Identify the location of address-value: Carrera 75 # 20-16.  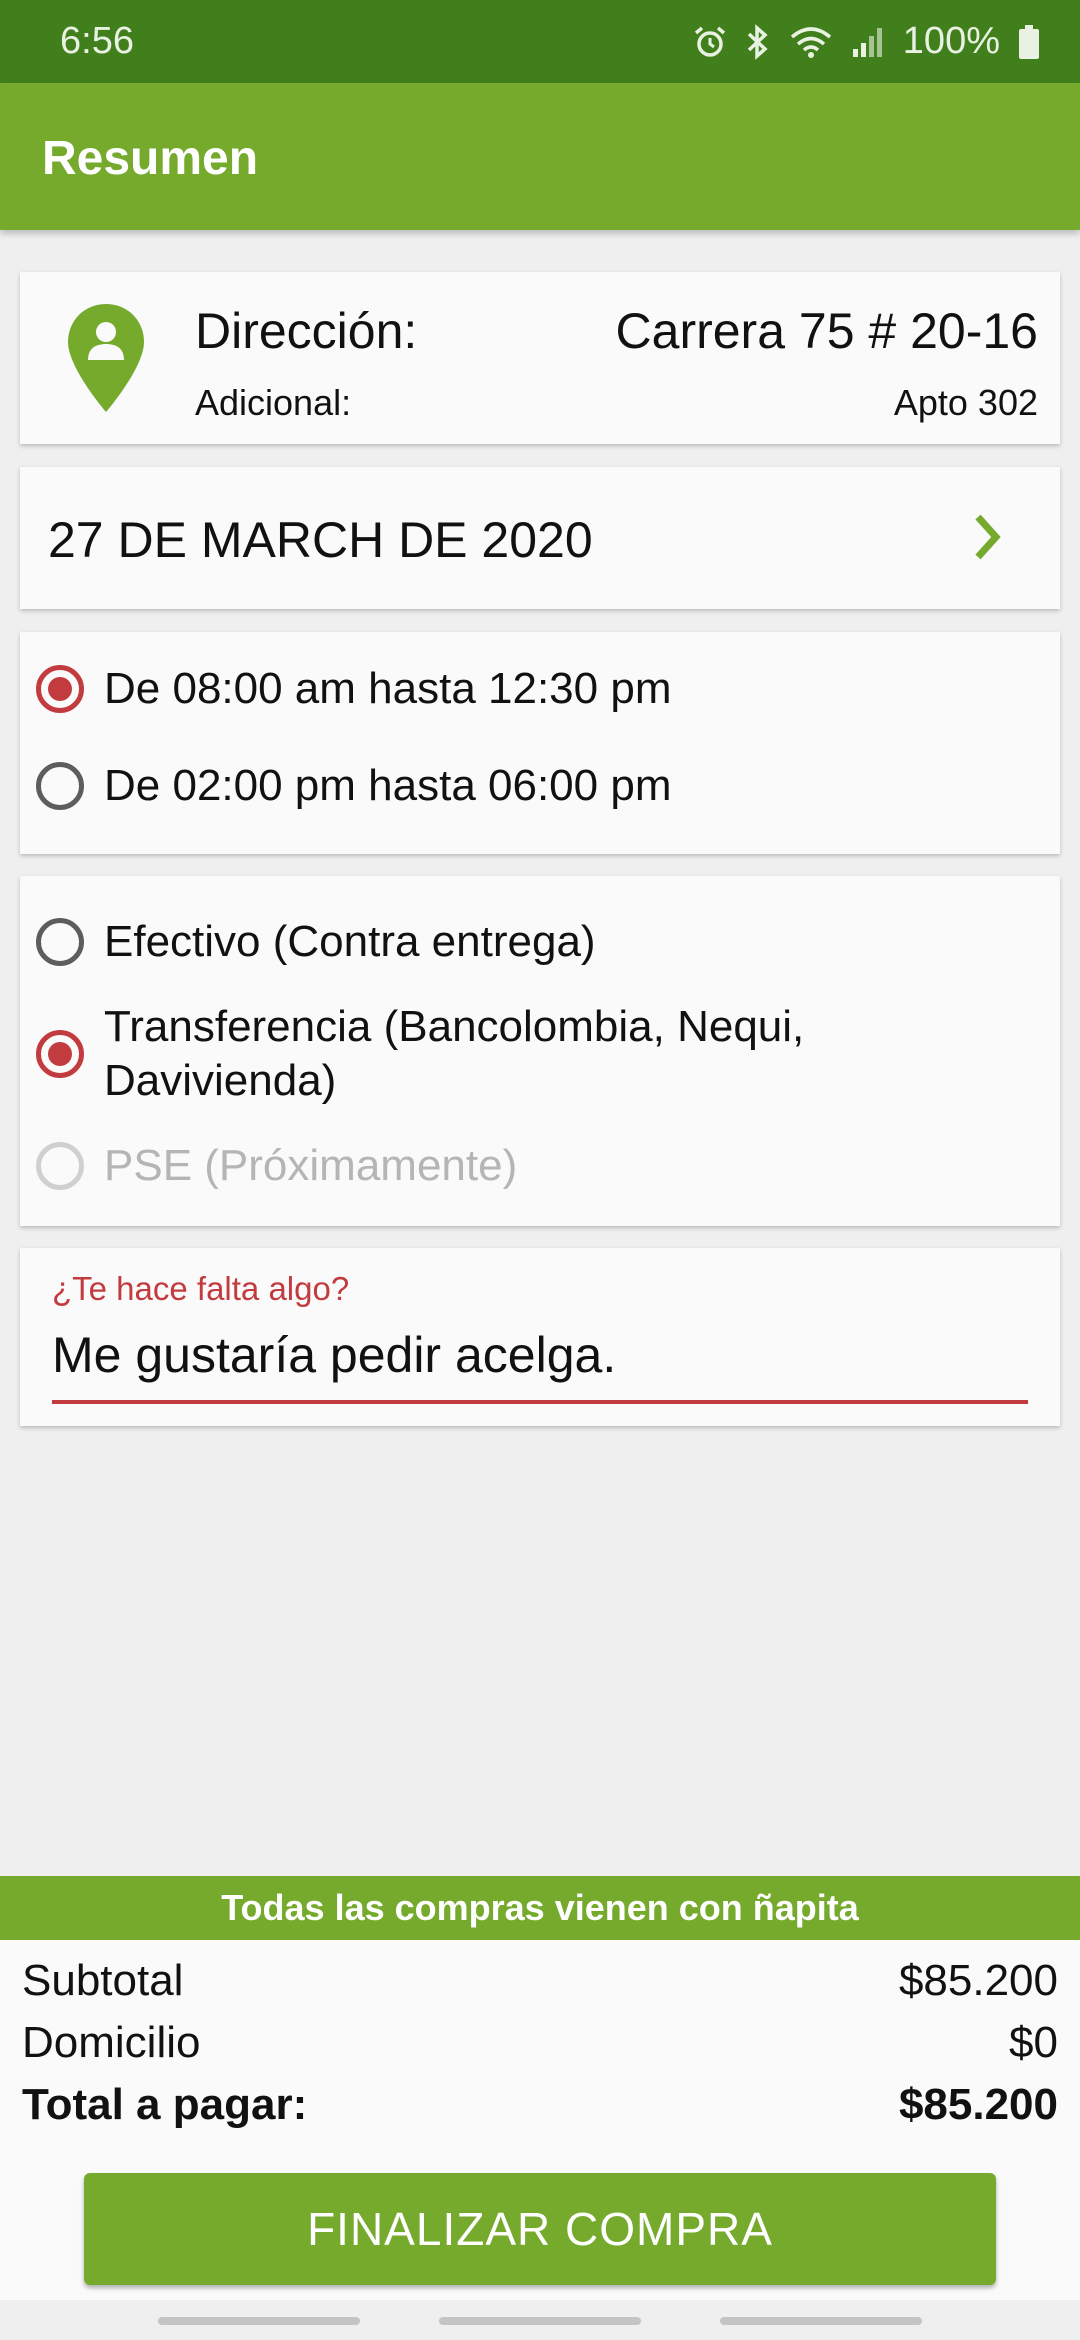
(826, 331).